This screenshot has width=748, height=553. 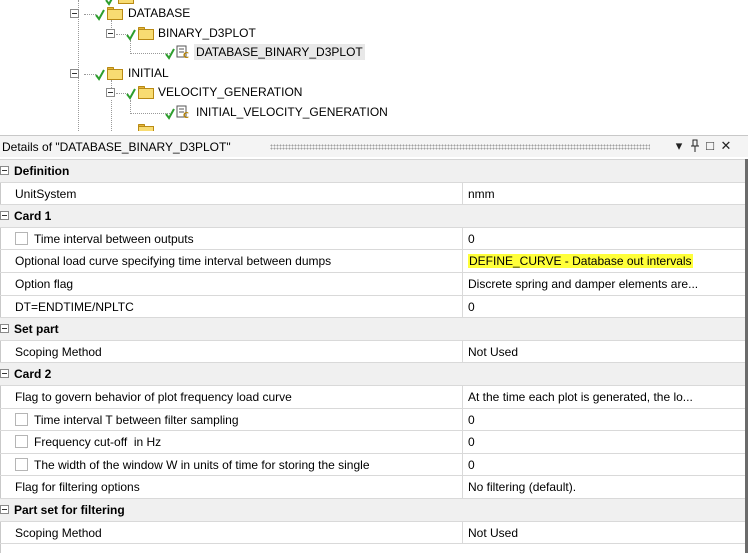 What do you see at coordinates (374, 442) in the screenshot?
I see `table-row: Frequency cut-off in Hz 0` at bounding box center [374, 442].